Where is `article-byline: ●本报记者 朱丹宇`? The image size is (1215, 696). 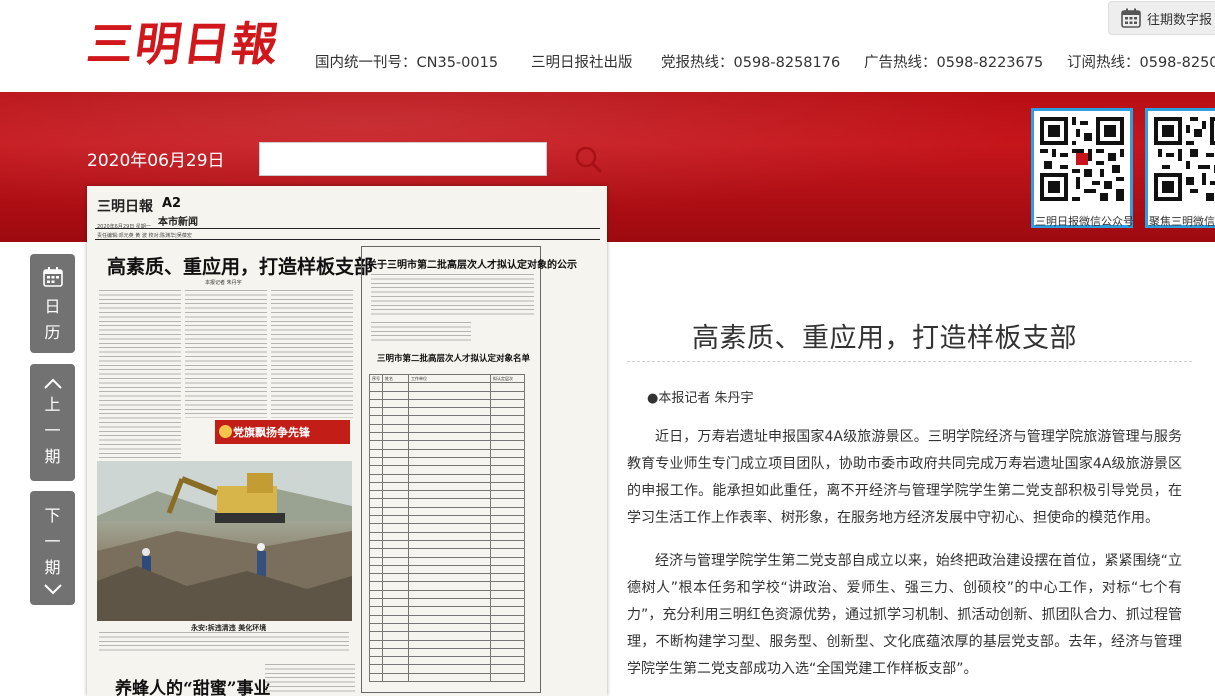 article-byline: ●本报记者 朱丹宇 is located at coordinates (700, 398).